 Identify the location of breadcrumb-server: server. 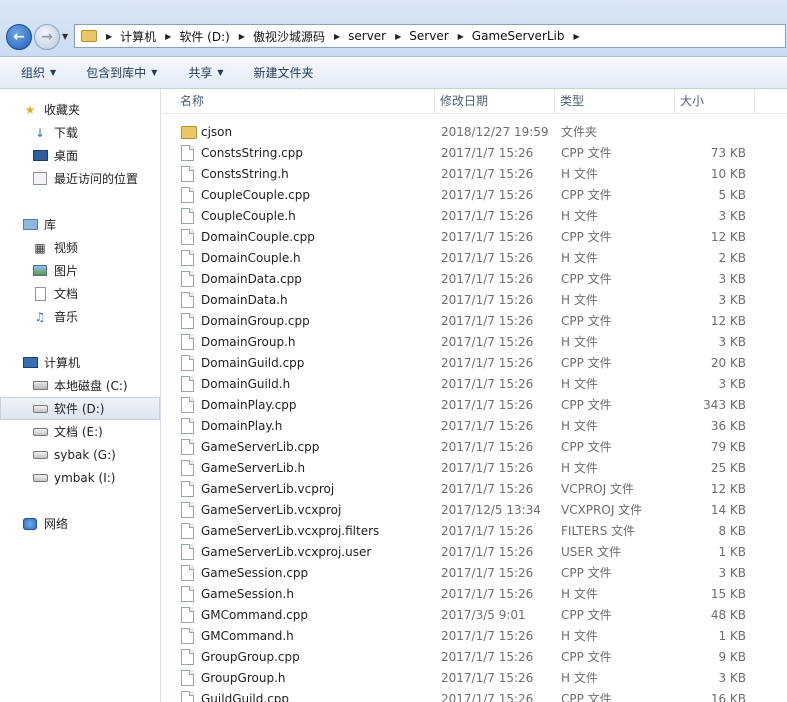
(367, 36).